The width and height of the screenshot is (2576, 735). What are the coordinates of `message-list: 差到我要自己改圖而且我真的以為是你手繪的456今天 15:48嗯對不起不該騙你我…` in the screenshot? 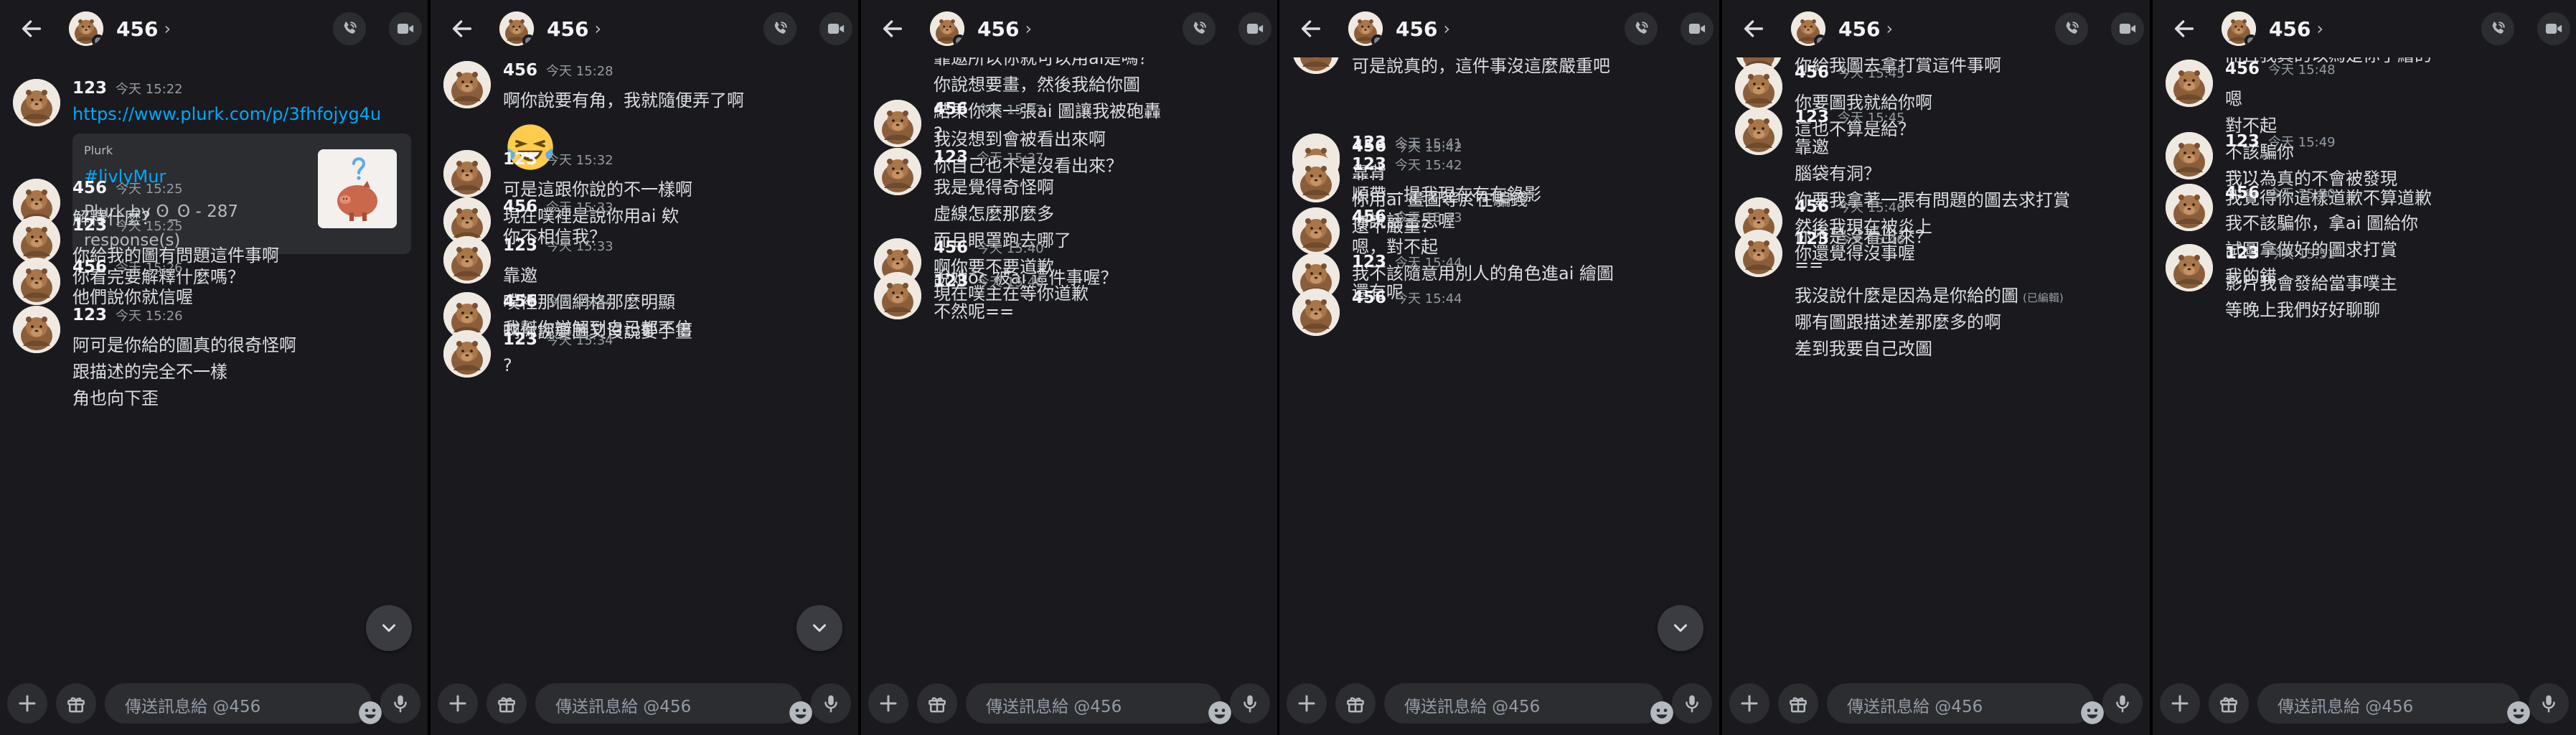 It's located at (2364, 366).